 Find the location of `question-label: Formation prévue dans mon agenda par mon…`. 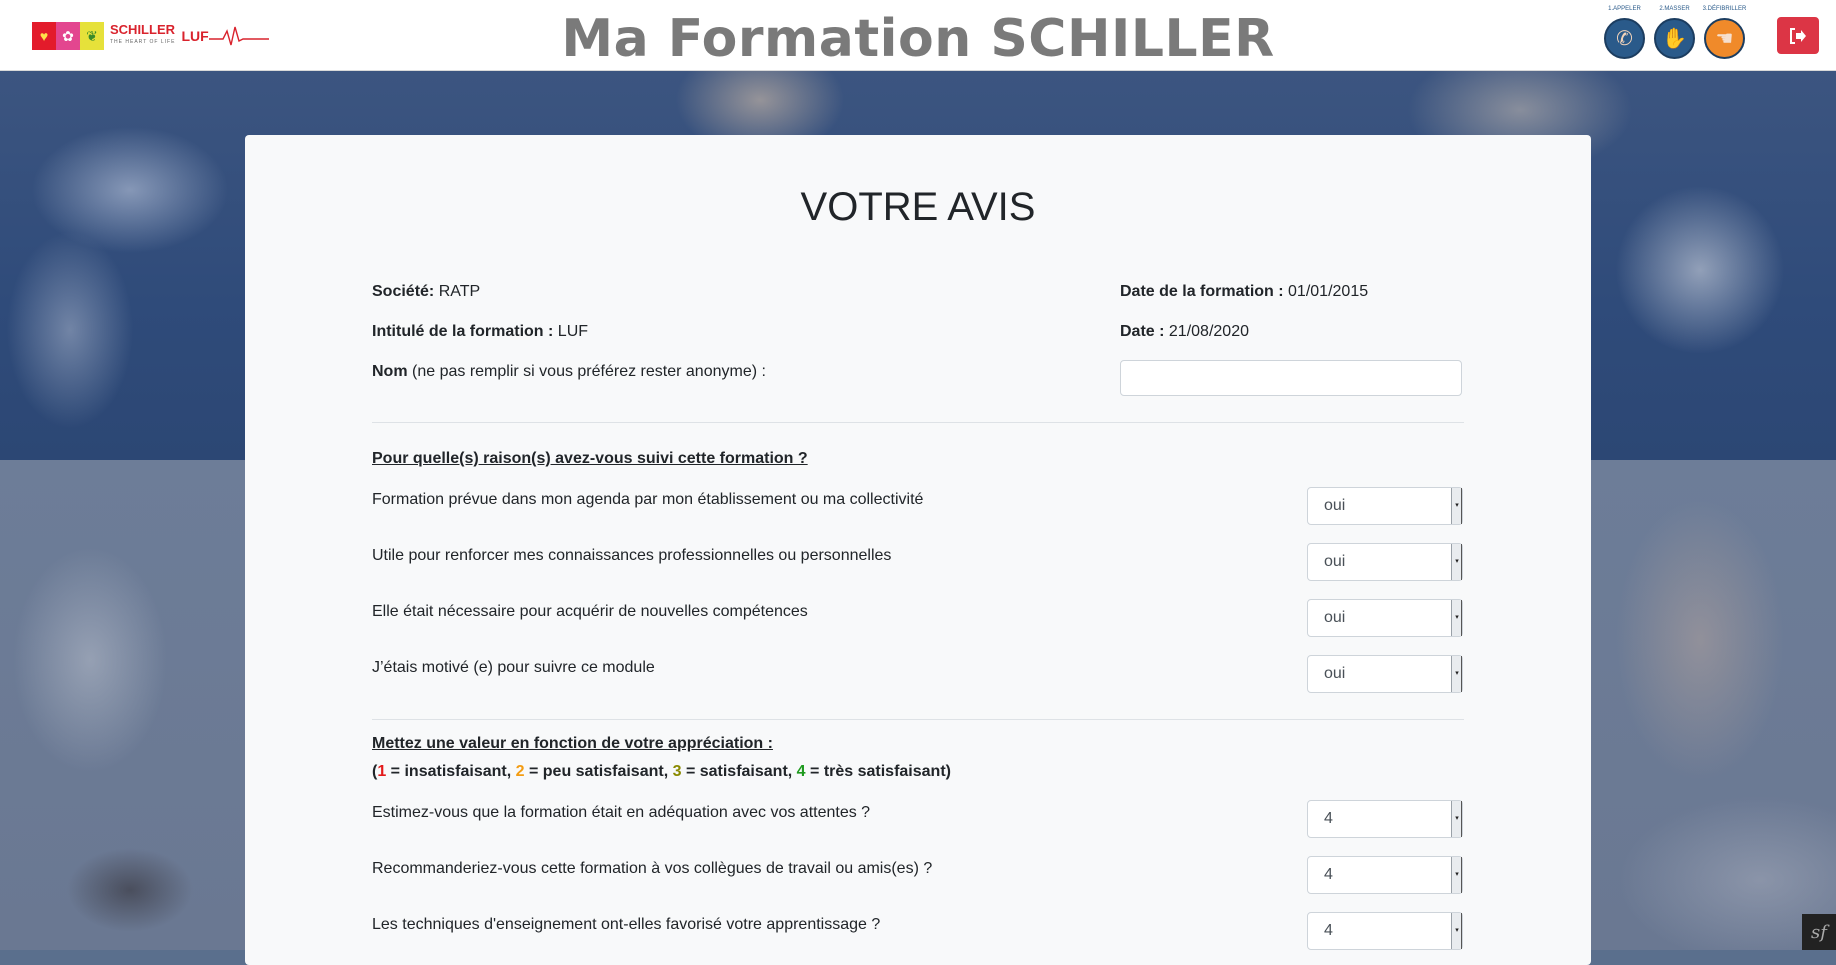

question-label: Formation prévue dans mon agenda par mon… is located at coordinates (648, 499).